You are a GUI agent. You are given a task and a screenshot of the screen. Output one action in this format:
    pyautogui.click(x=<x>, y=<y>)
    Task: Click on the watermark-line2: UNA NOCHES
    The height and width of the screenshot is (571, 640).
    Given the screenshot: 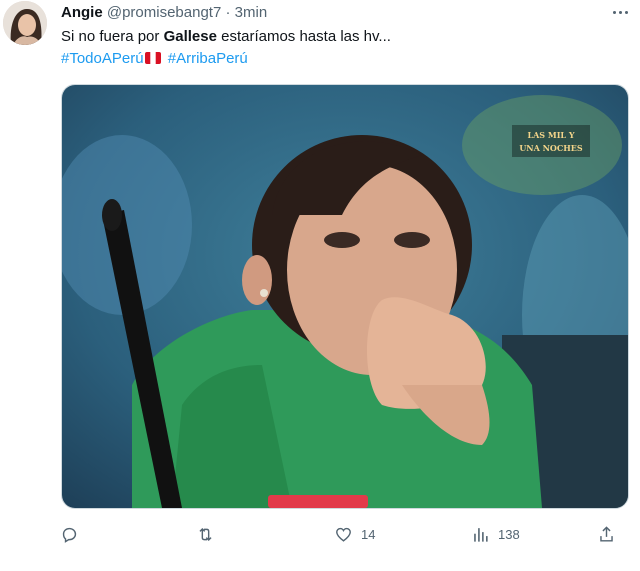 What is the action you would take?
    pyautogui.click(x=551, y=148)
    